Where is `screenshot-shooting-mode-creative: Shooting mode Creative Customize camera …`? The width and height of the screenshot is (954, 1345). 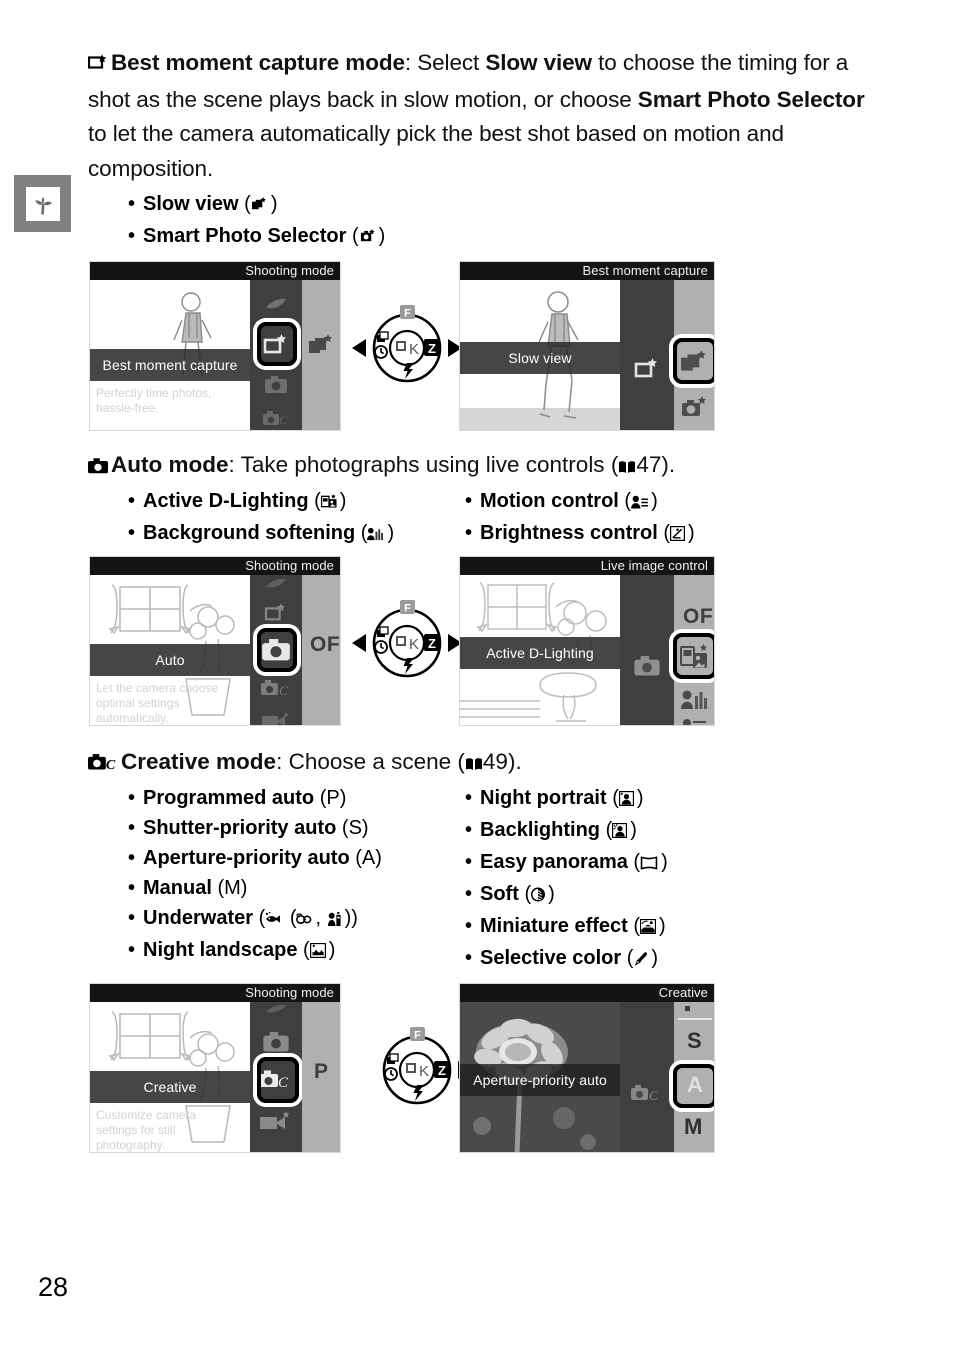
screenshot-shooting-mode-creative: Shooting mode Creative Customize camera … is located at coordinates (215, 1068).